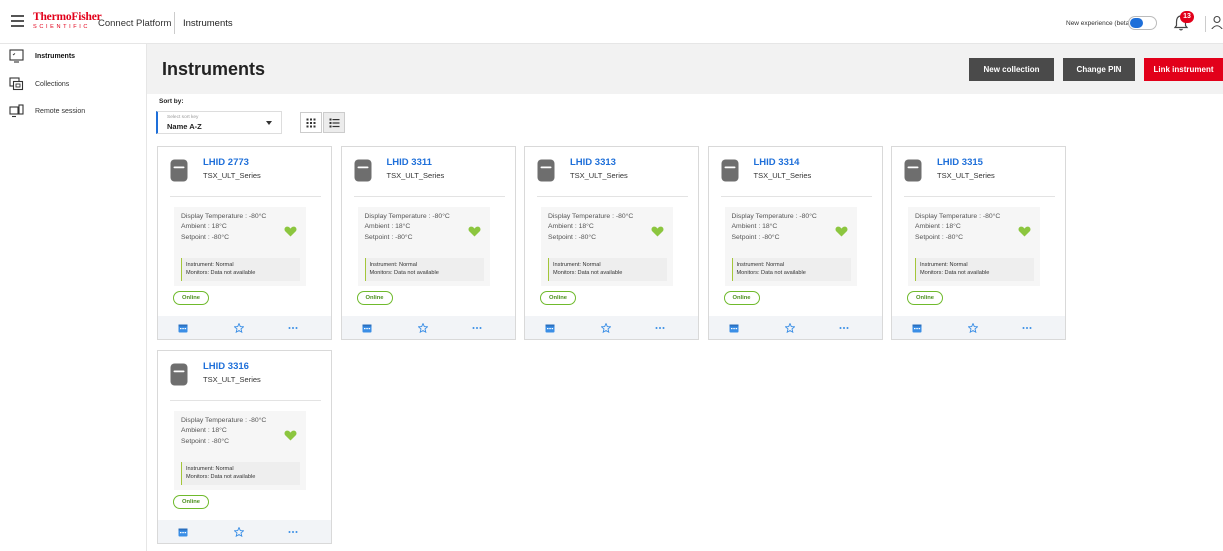 The image size is (1223, 551). What do you see at coordinates (334, 122) in the screenshot?
I see `list-view-button` at bounding box center [334, 122].